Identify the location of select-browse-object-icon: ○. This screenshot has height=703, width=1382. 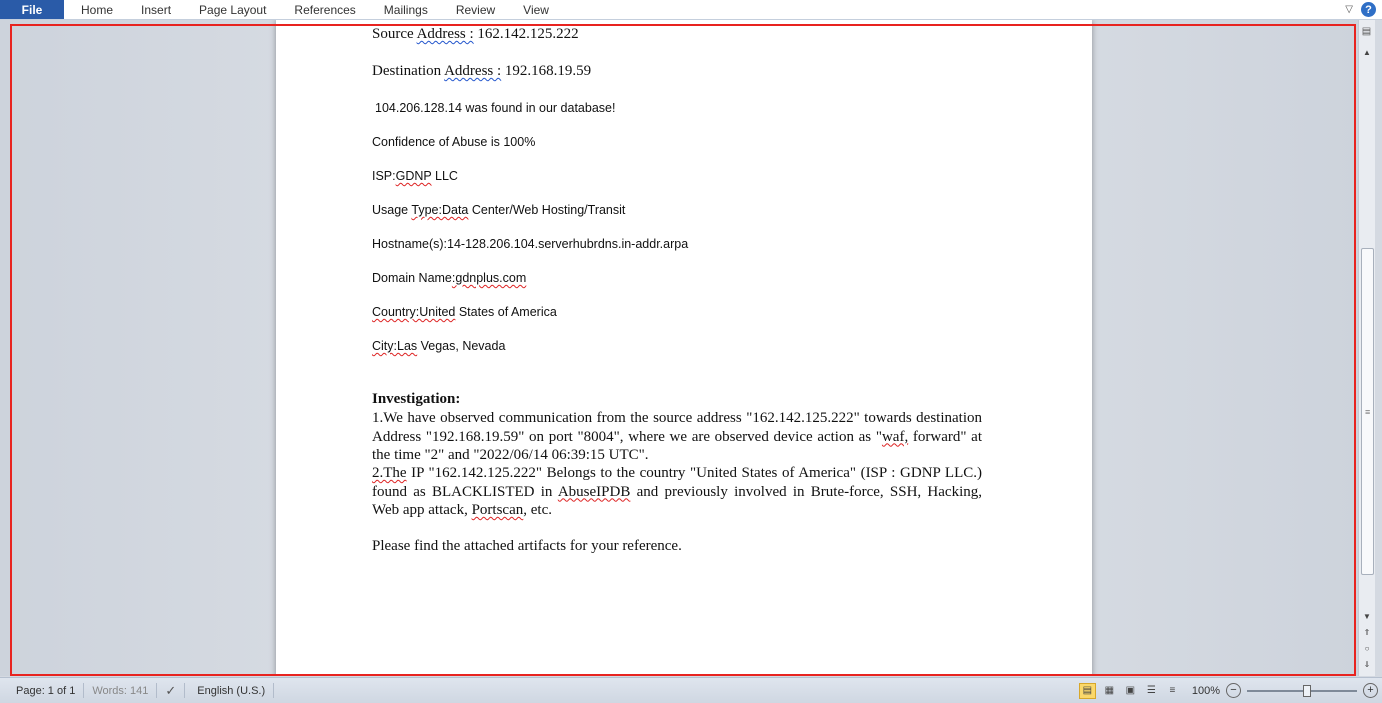
(1367, 649).